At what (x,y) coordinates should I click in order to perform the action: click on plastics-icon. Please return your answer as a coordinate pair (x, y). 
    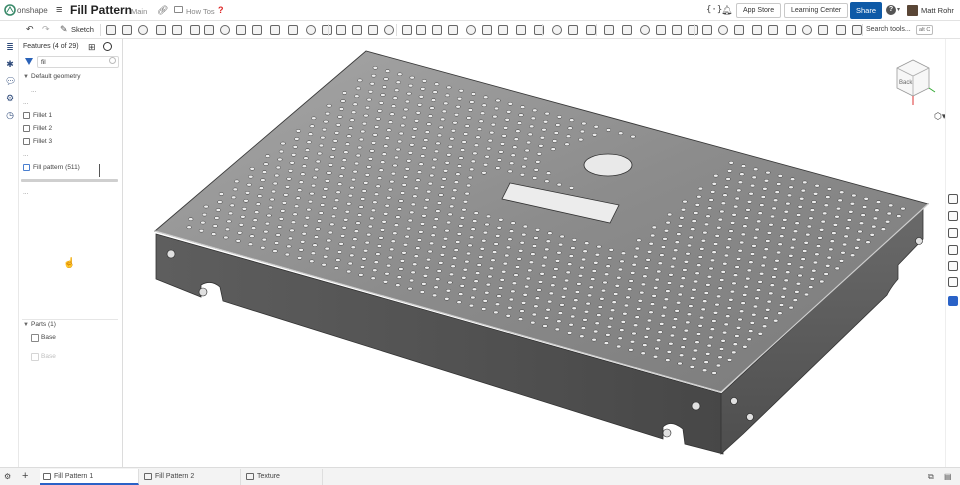
    Looking at the image, I should click on (757, 30).